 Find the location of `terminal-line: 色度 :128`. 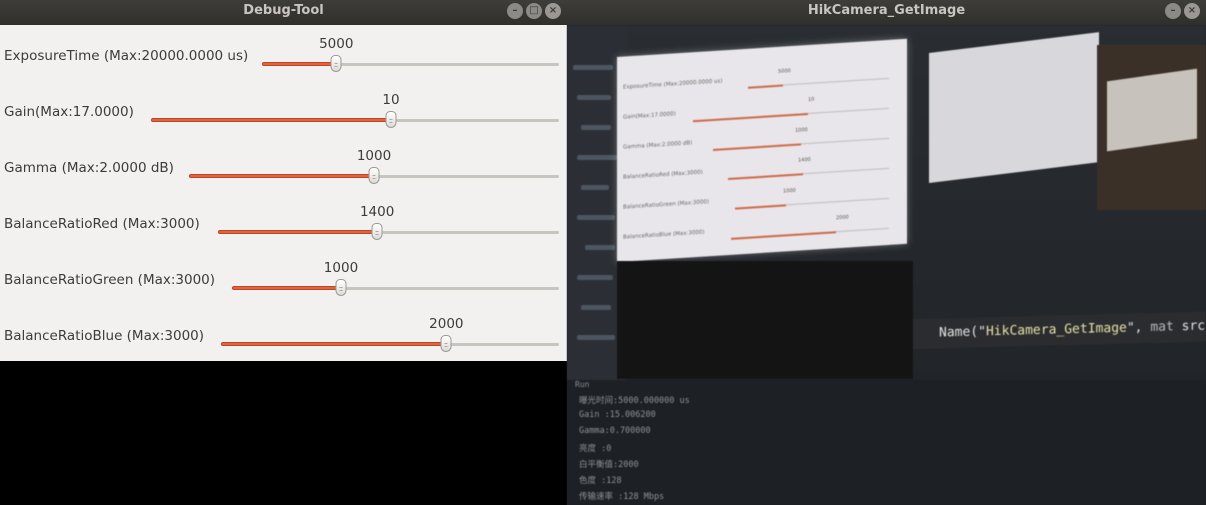

terminal-line: 色度 :128 is located at coordinates (600, 481).